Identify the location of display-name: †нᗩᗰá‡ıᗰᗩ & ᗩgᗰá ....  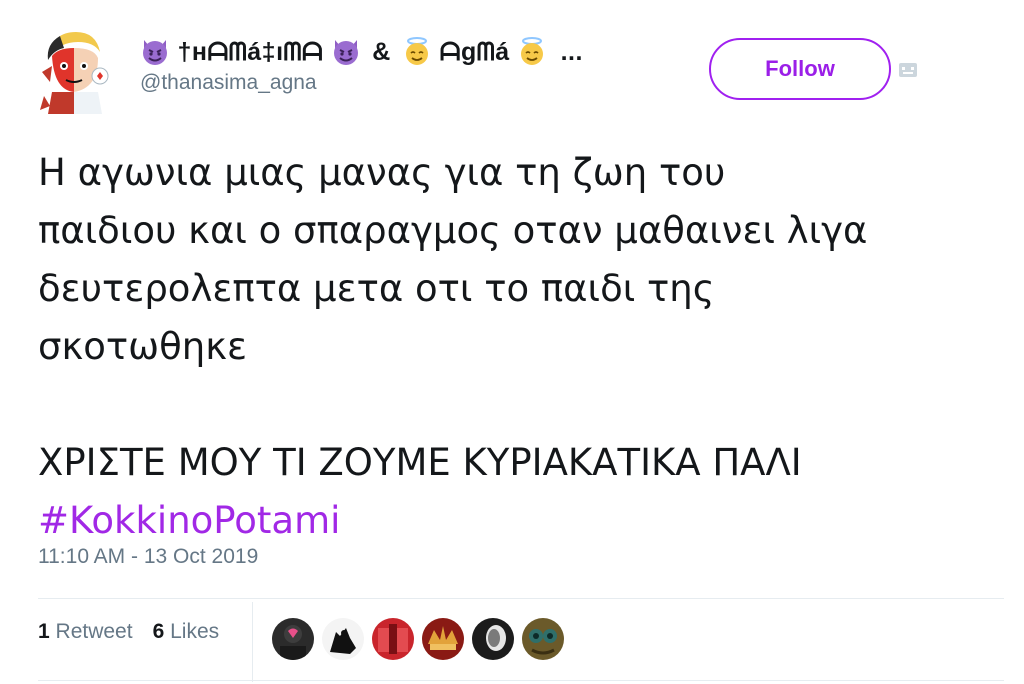
(361, 51).